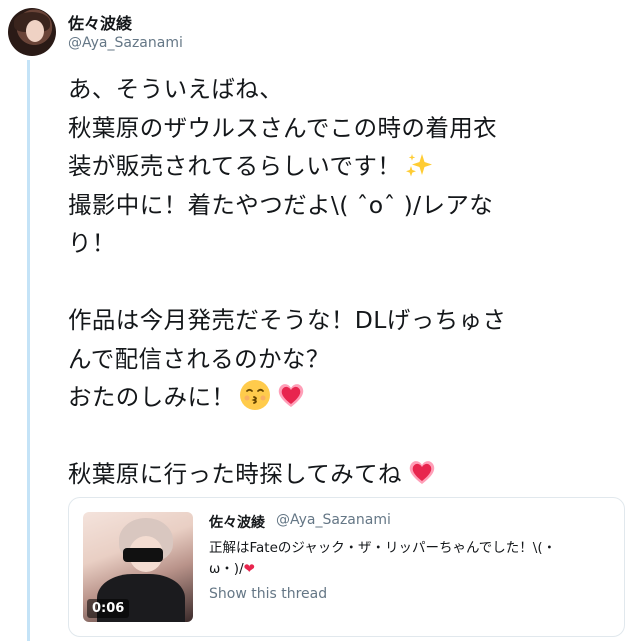 Image resolution: width=640 pixels, height=641 pixels. What do you see at coordinates (152, 397) in the screenshot?
I see `tweet-line-text: おたのしみに！` at bounding box center [152, 397].